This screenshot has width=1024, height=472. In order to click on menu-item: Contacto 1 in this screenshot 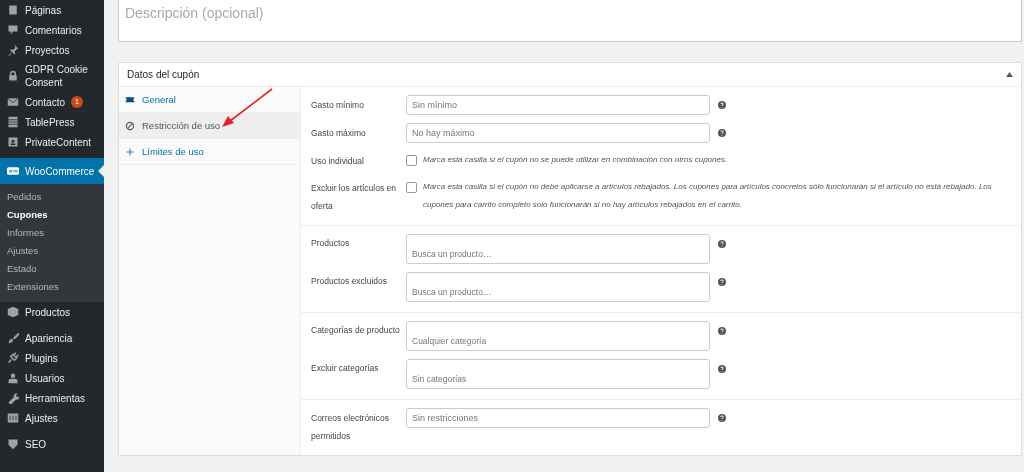, I will do `click(52, 102)`.